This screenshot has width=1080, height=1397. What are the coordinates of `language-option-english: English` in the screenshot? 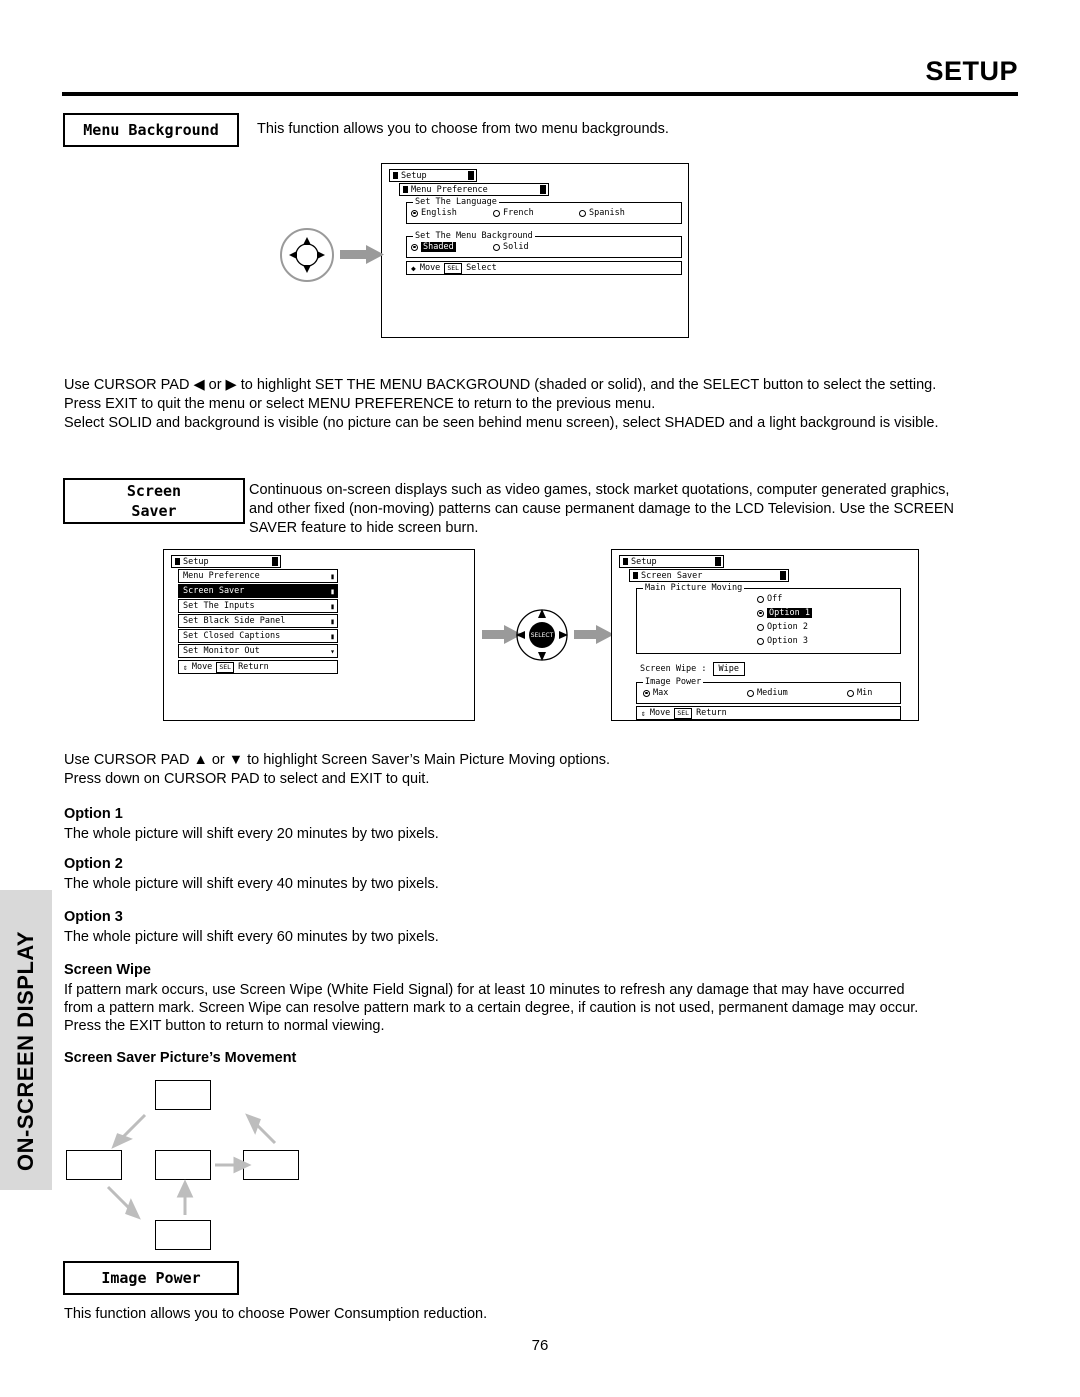 It's located at (434, 213).